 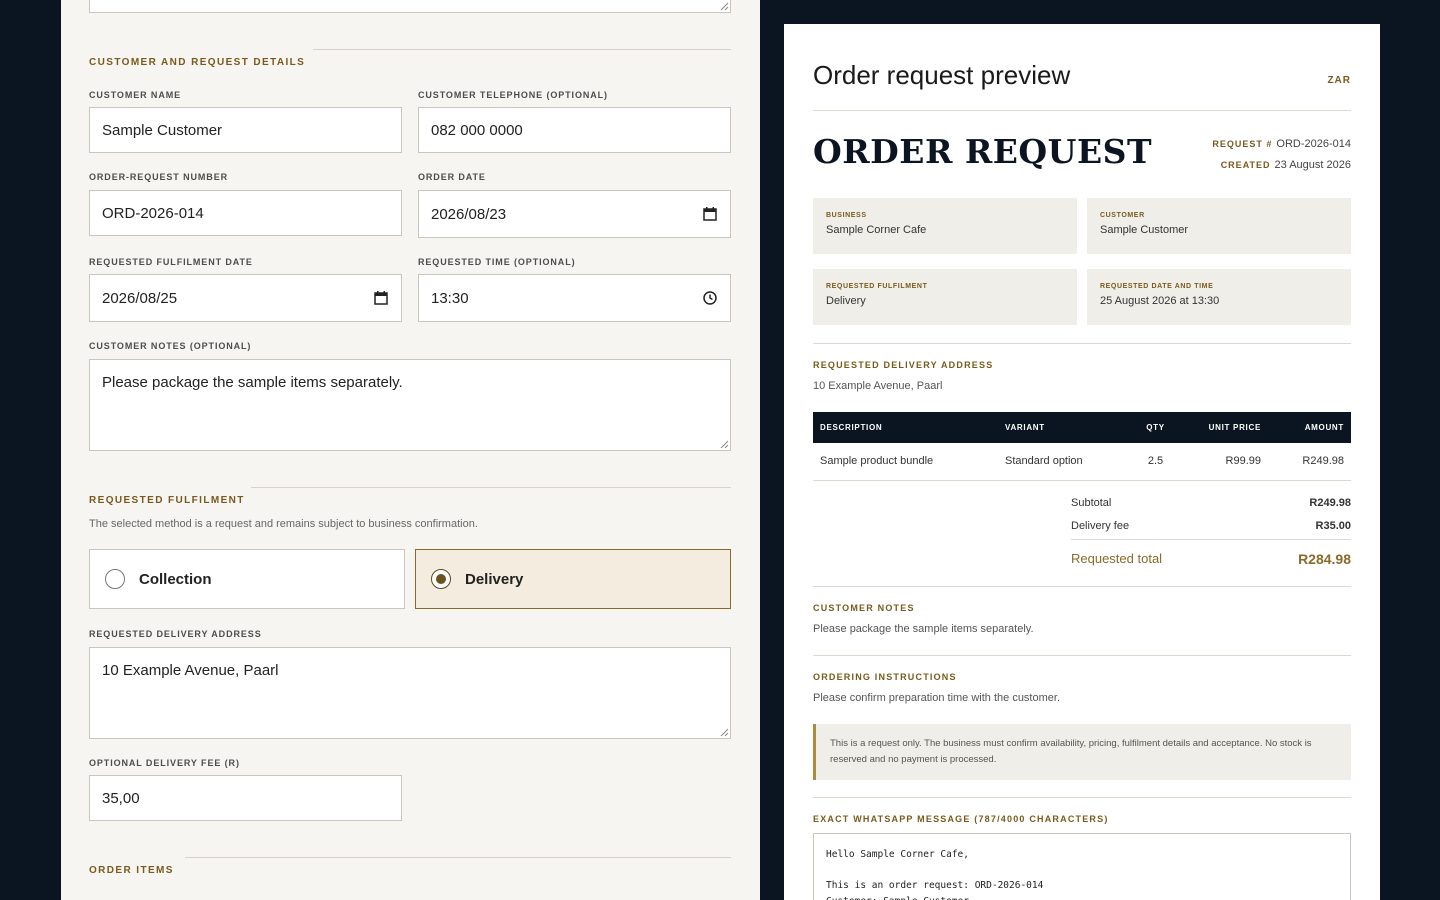 What do you see at coordinates (164, 763) in the screenshot?
I see `delivery-fee-label: OPTIONAL DELIVERY FEE (R)` at bounding box center [164, 763].